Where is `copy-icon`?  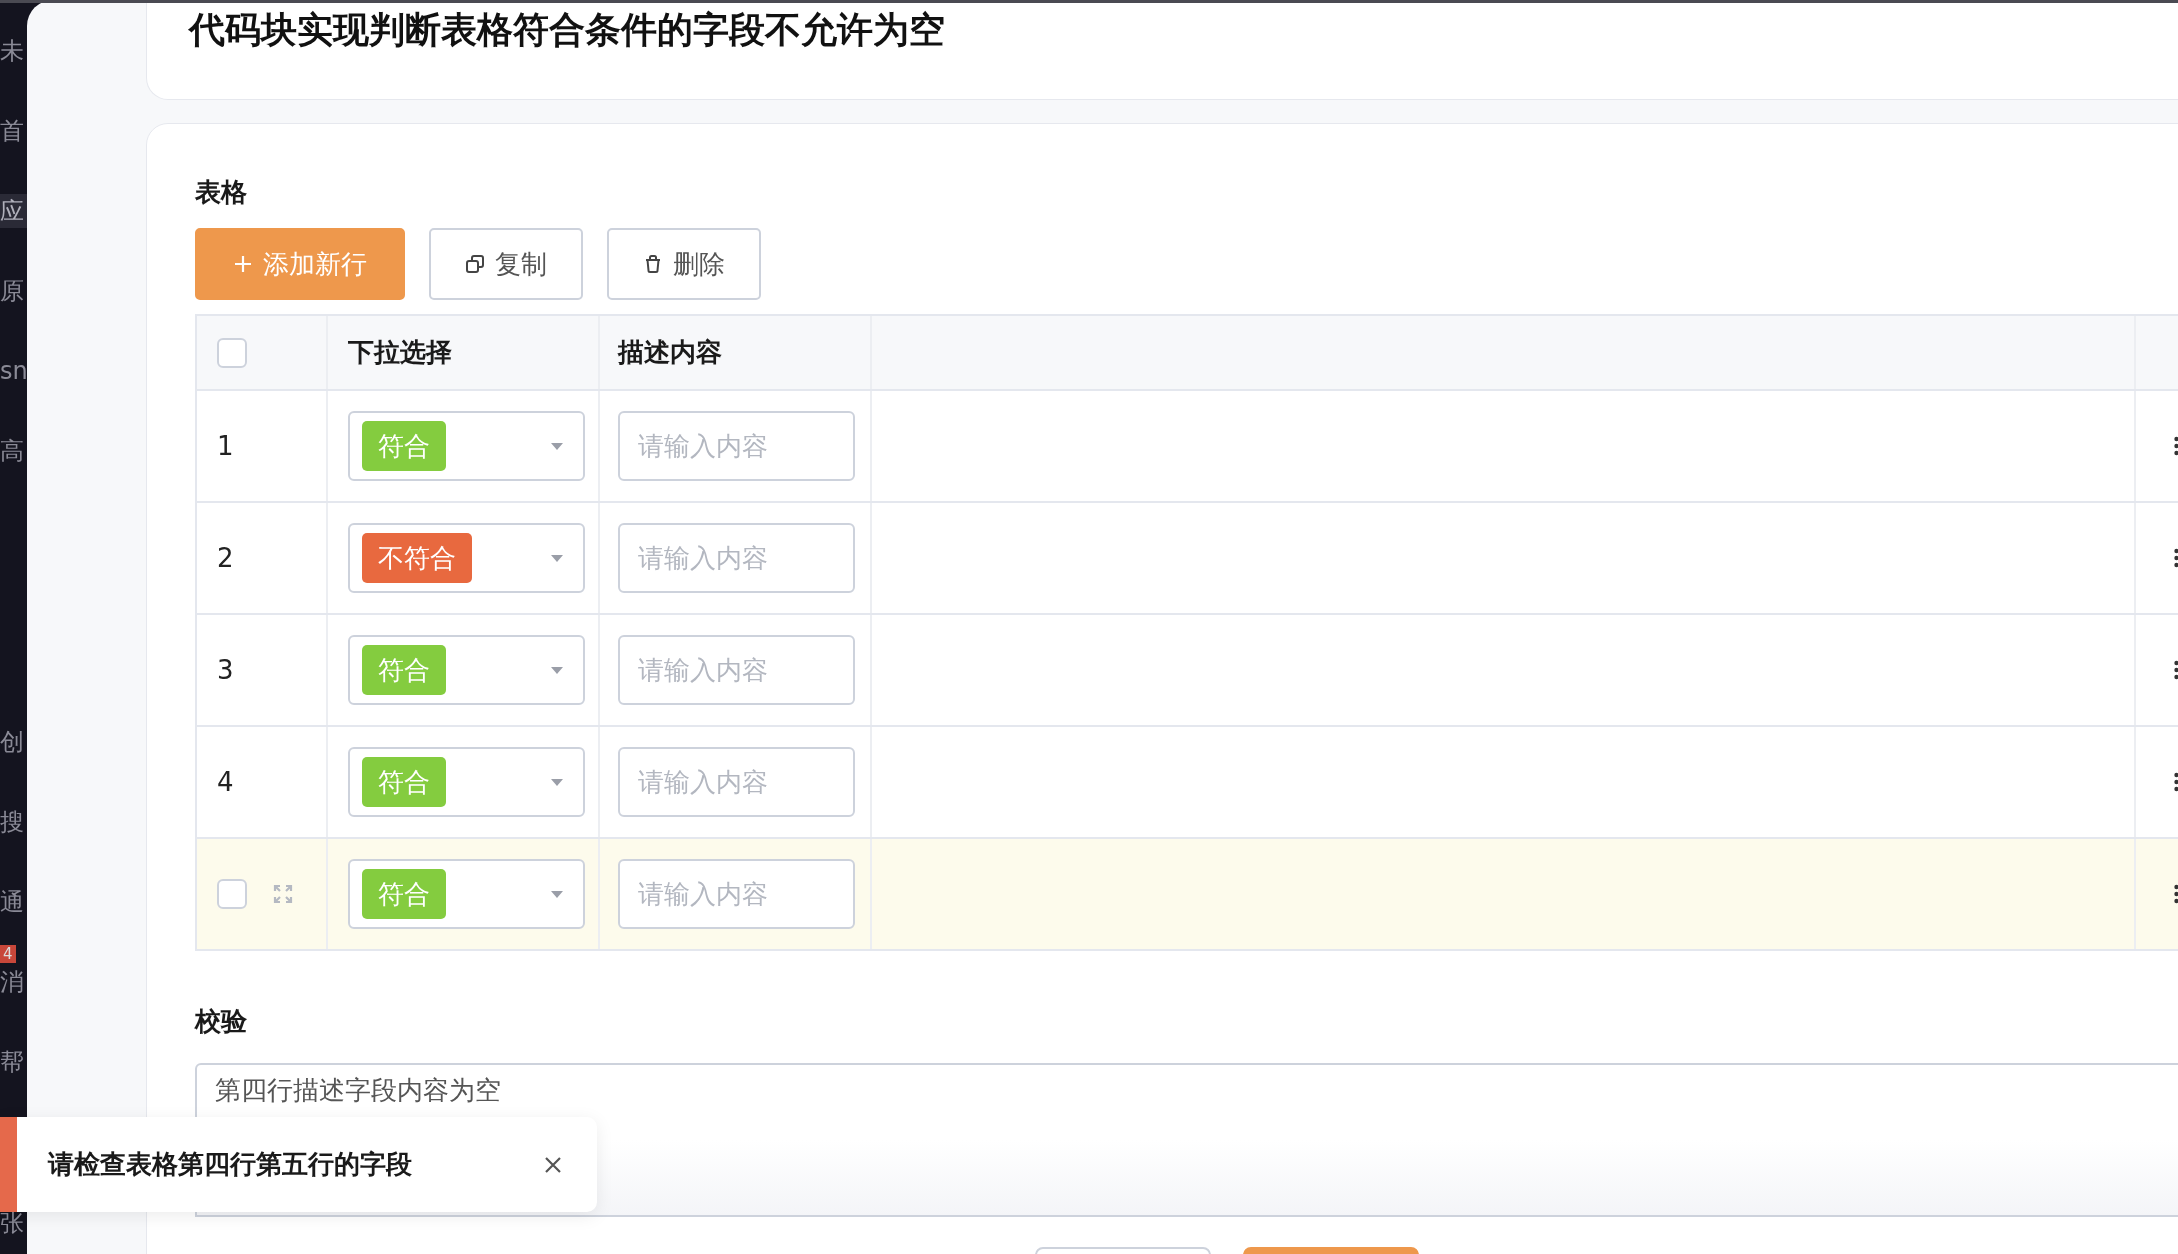 copy-icon is located at coordinates (475, 264).